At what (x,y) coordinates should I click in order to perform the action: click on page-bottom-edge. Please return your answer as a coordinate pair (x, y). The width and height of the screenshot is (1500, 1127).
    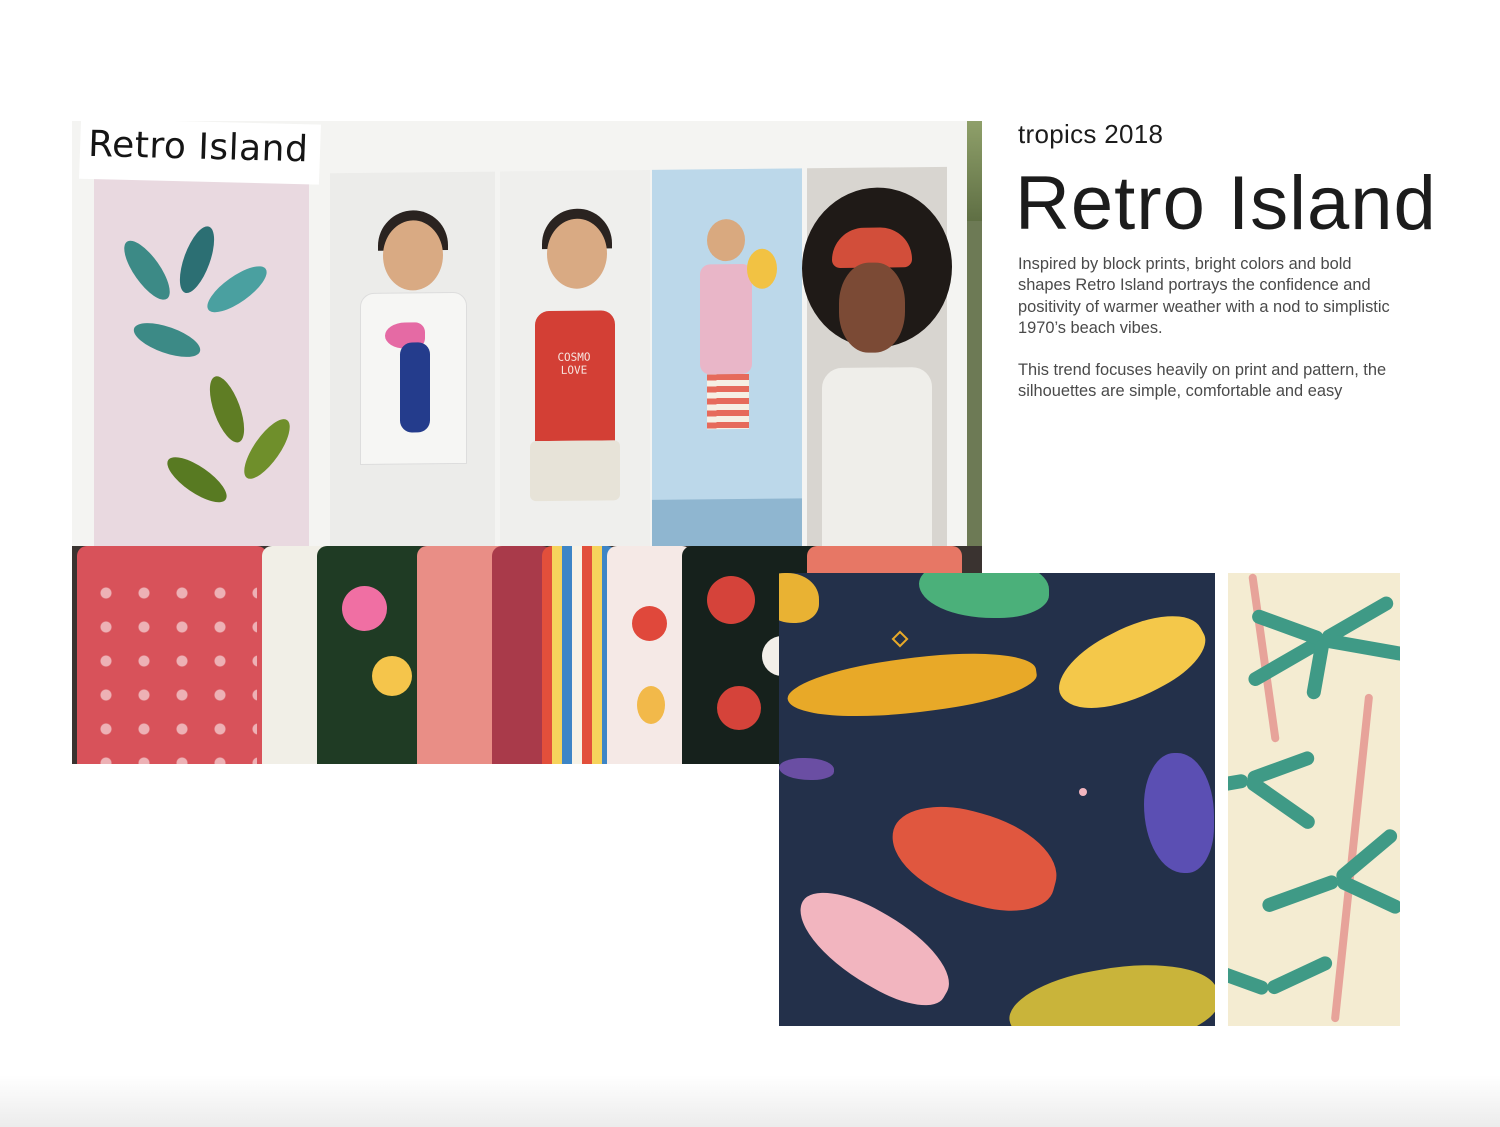
    Looking at the image, I should click on (750, 1101).